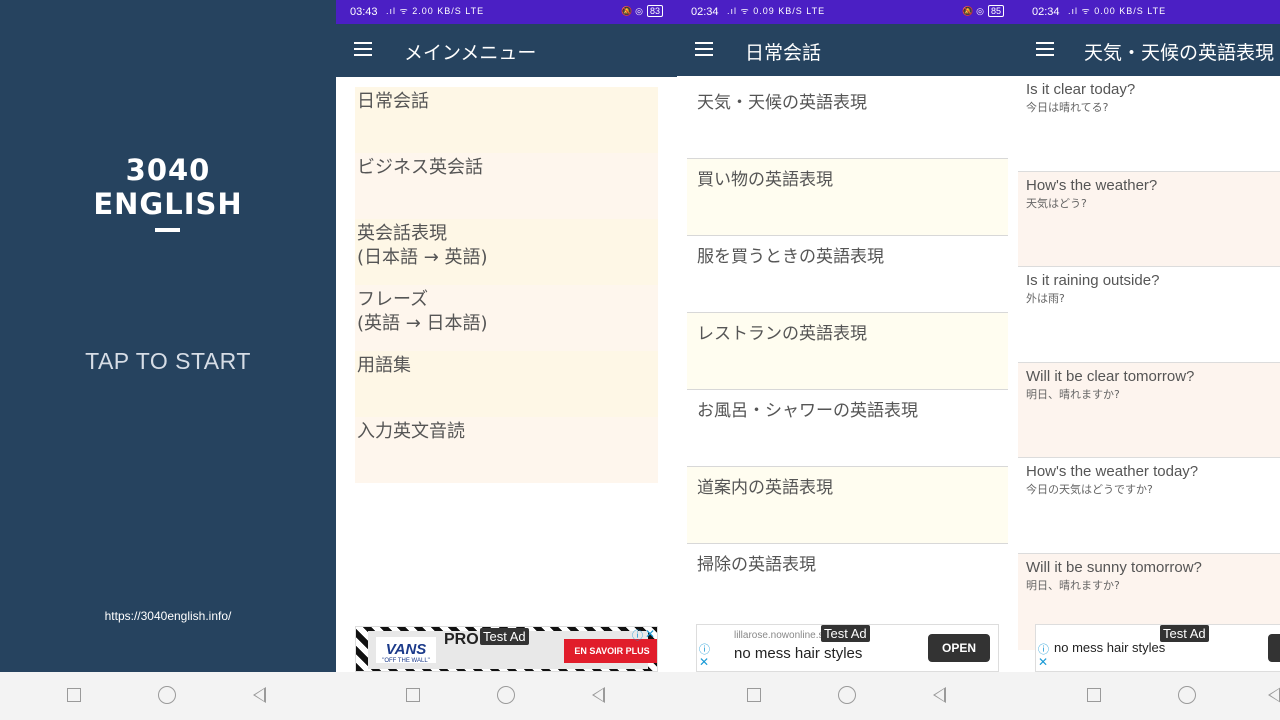  What do you see at coordinates (1114, 567) in the screenshot?
I see `phrase-english: Will it be sunny tomorrow?` at bounding box center [1114, 567].